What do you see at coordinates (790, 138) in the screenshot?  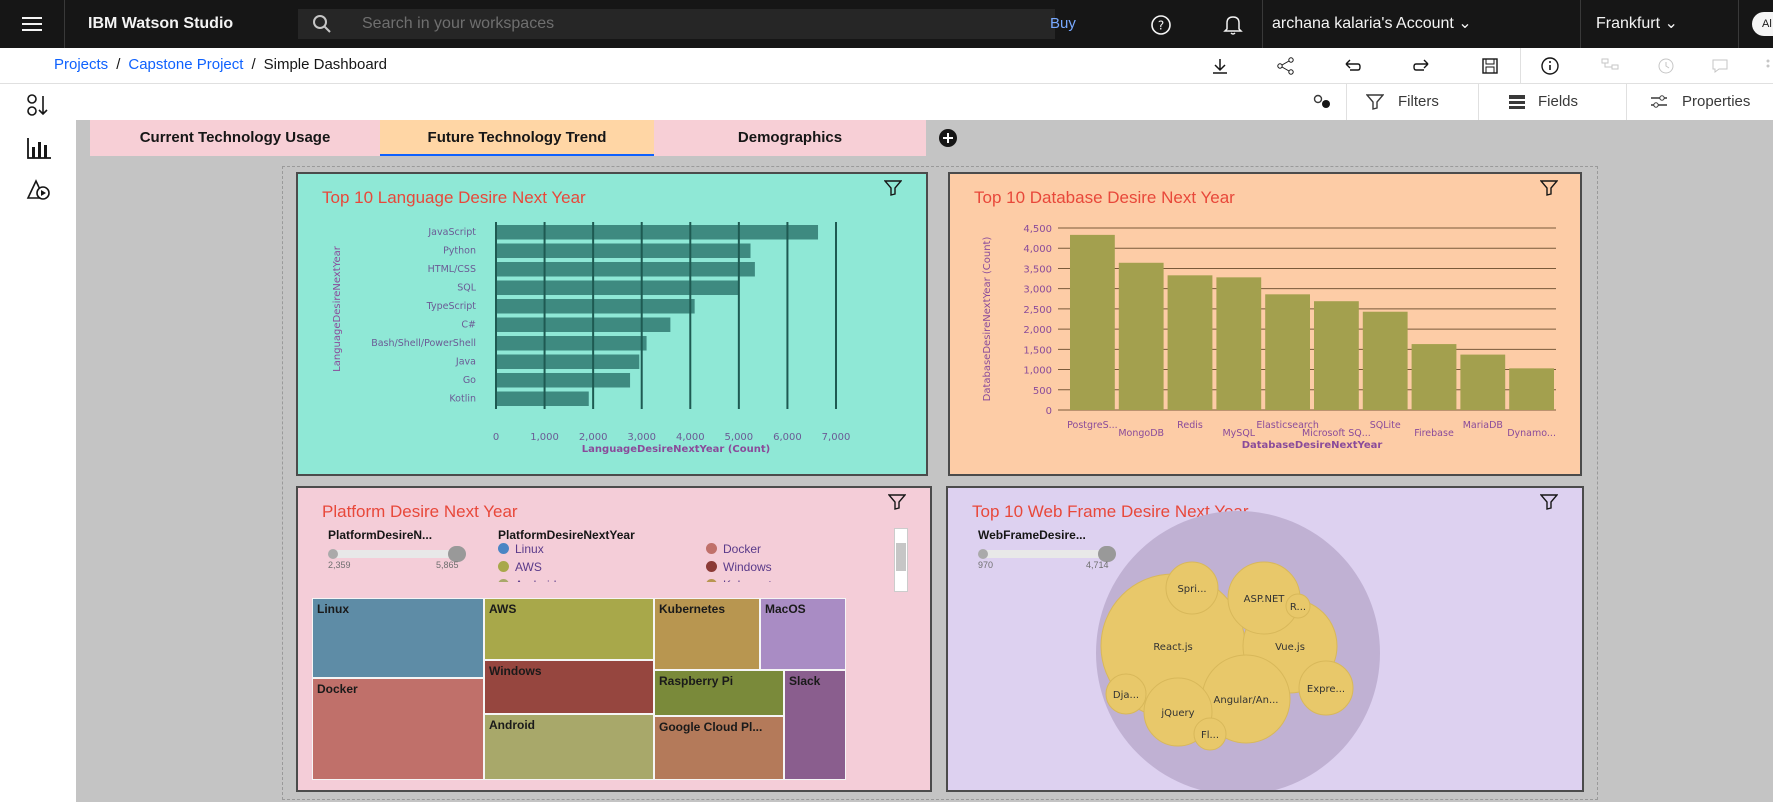 I see `tab-demographics: Demographics` at bounding box center [790, 138].